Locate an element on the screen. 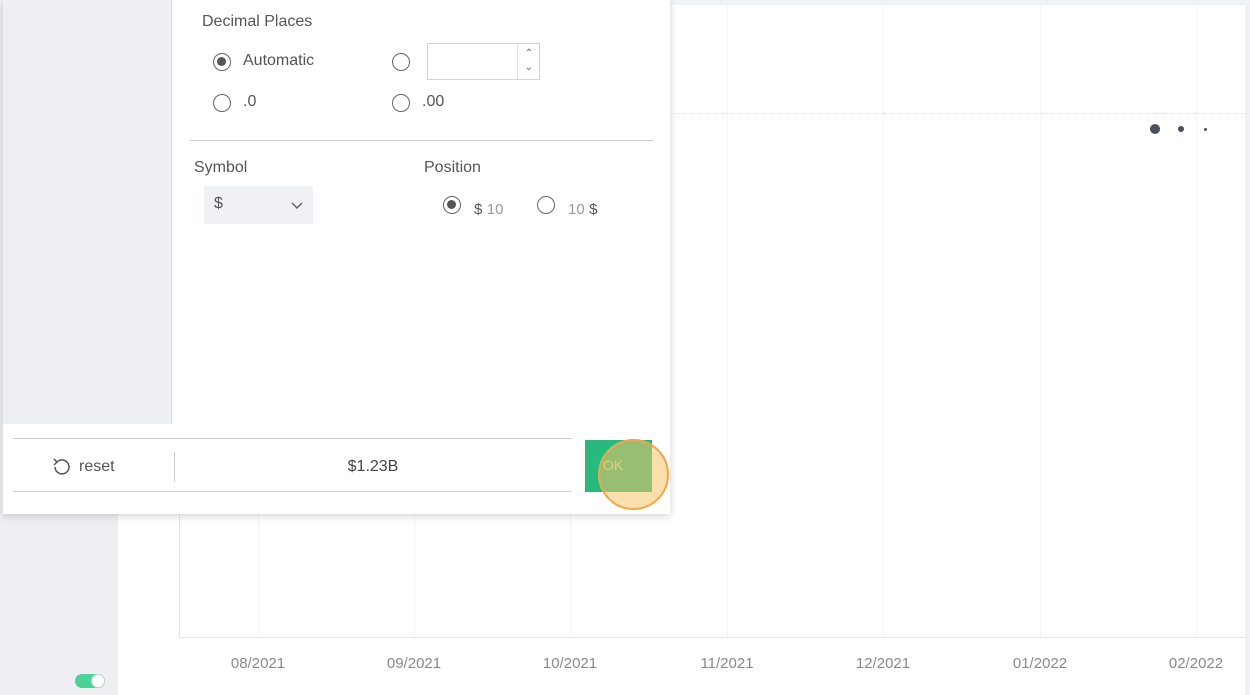  radio-position-suffix is located at coordinates (546, 205).